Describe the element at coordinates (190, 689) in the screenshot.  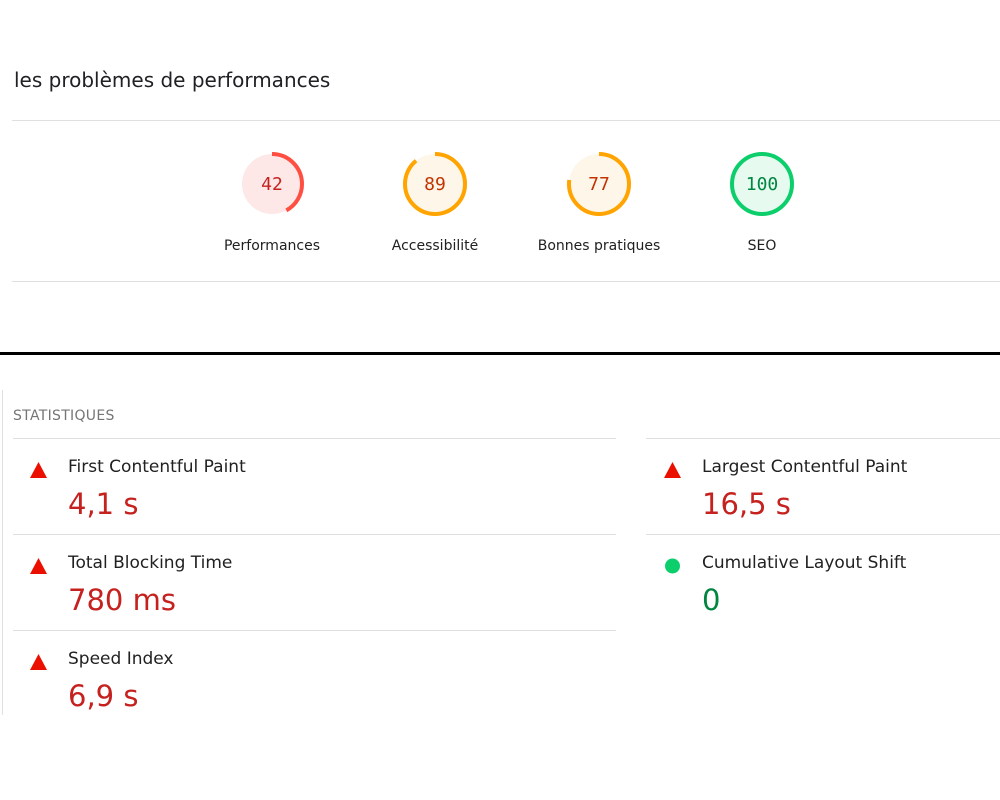
I see `metric-speed-index: Speed Index 6,9 s` at that location.